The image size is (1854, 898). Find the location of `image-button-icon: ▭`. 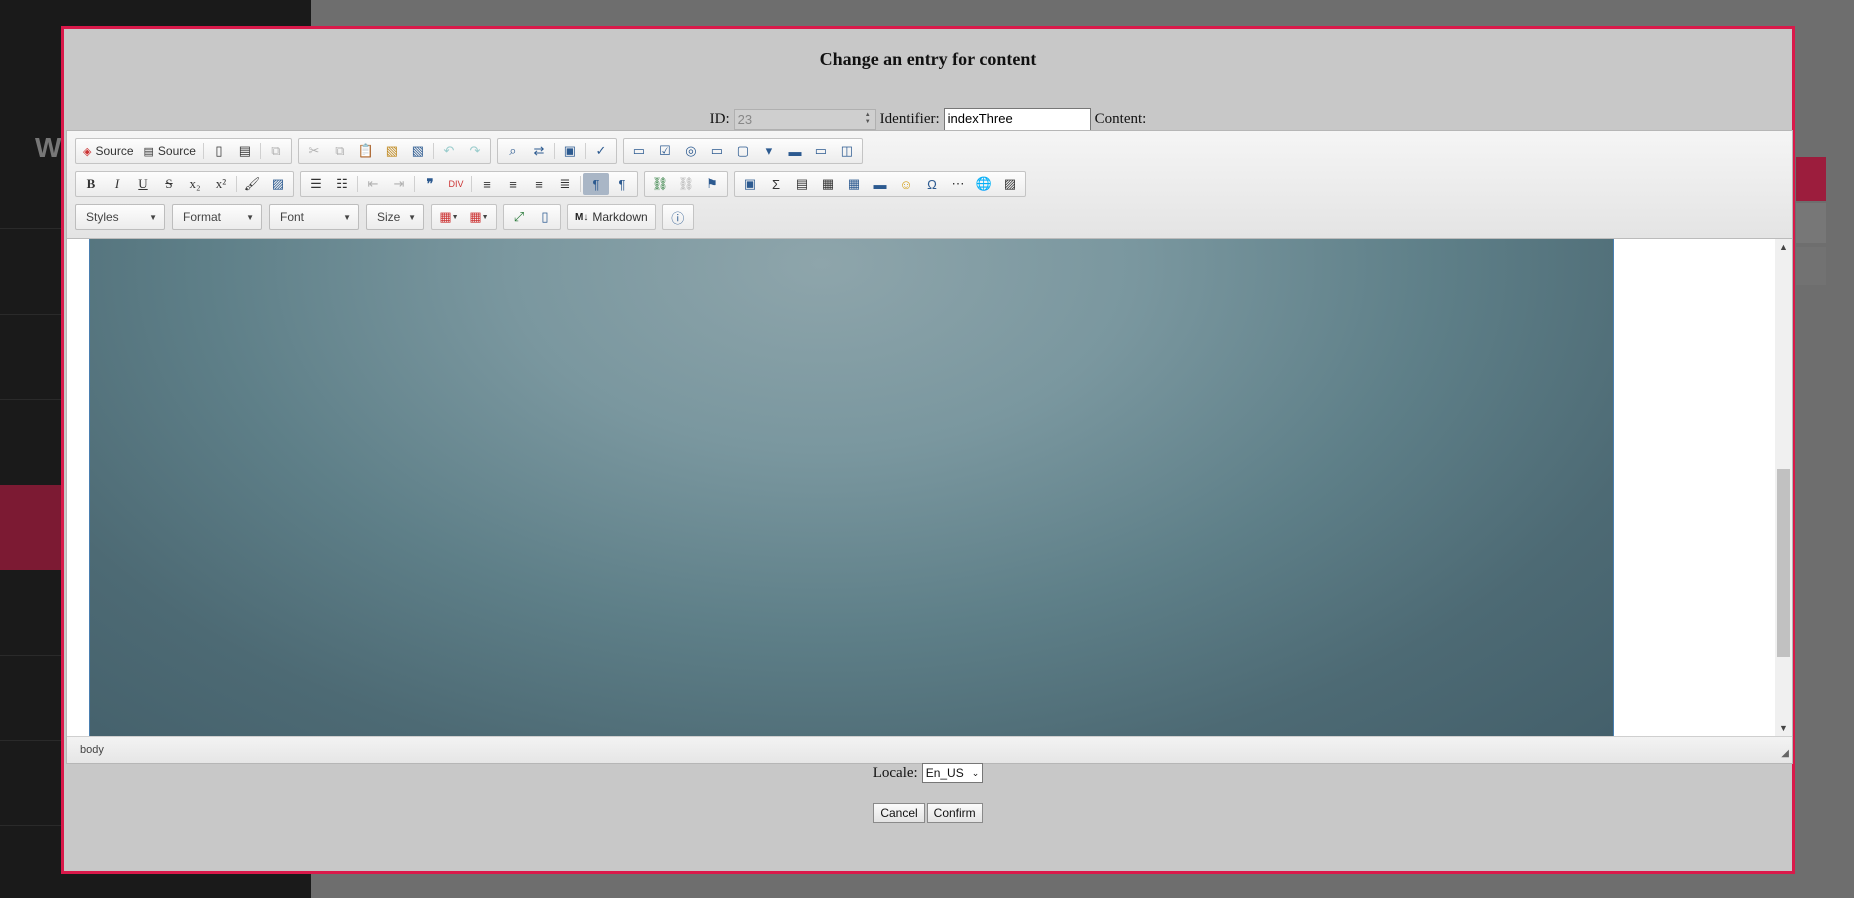

image-button-icon: ▭ is located at coordinates (821, 151).